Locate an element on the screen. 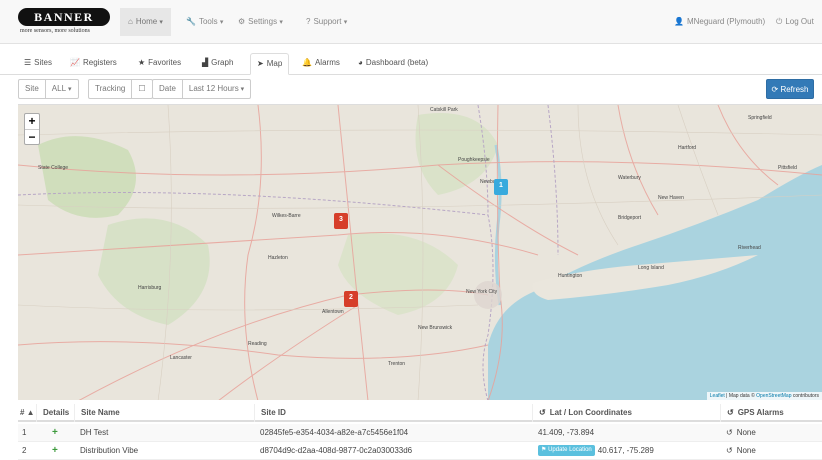 The image size is (822, 460). zoom-out-button: − is located at coordinates (32, 136).